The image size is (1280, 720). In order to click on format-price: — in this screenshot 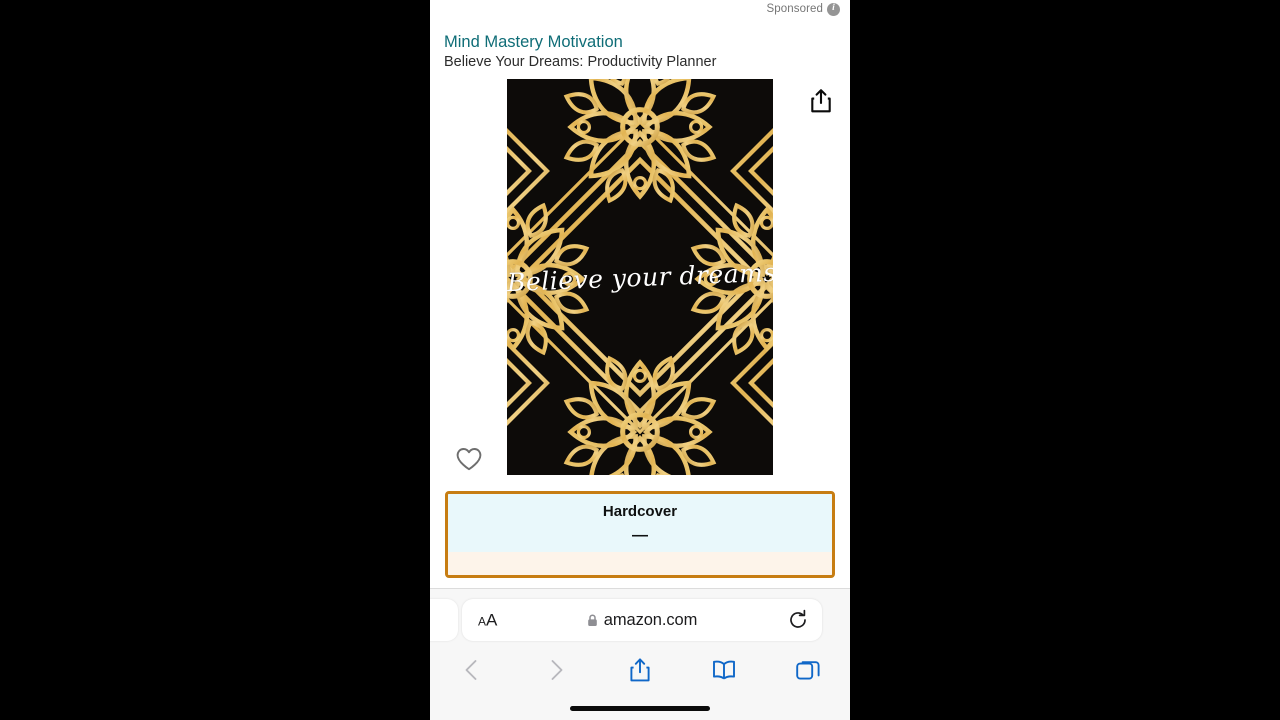, I will do `click(640, 535)`.